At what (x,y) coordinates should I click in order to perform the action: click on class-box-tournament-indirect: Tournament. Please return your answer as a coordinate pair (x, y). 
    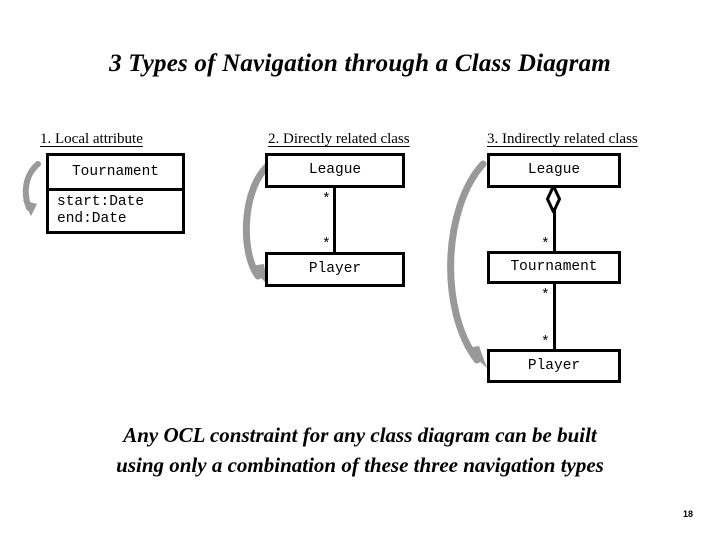
    Looking at the image, I should click on (554, 267).